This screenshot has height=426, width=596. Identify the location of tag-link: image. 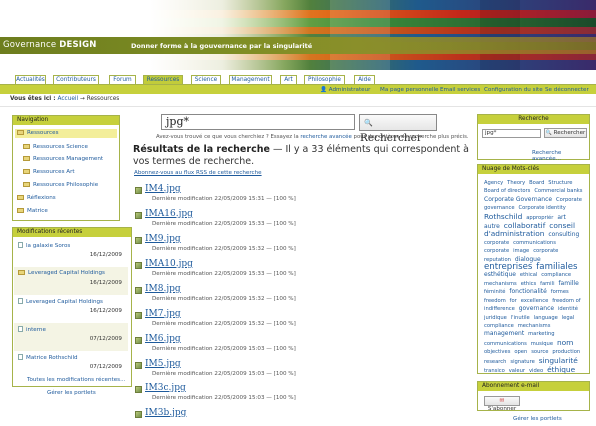
(521, 251).